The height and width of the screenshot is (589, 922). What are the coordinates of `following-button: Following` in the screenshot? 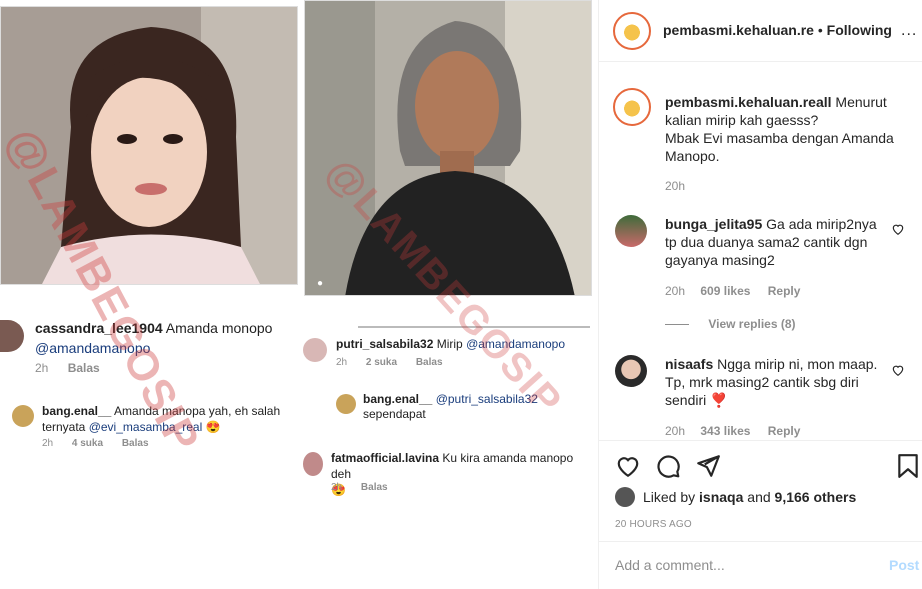 It's located at (859, 30).